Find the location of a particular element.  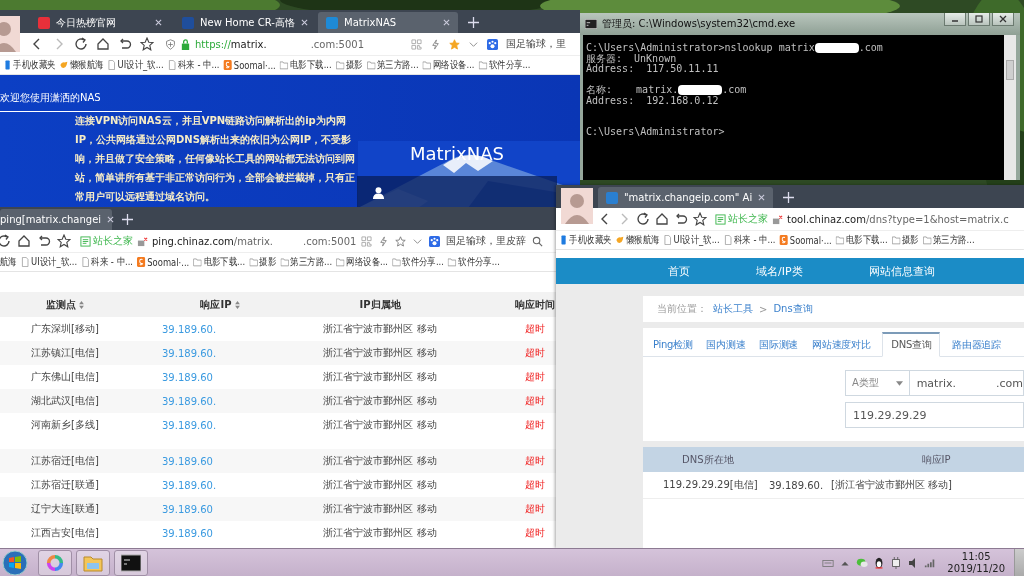

ring-icon is located at coordinates (55, 562).